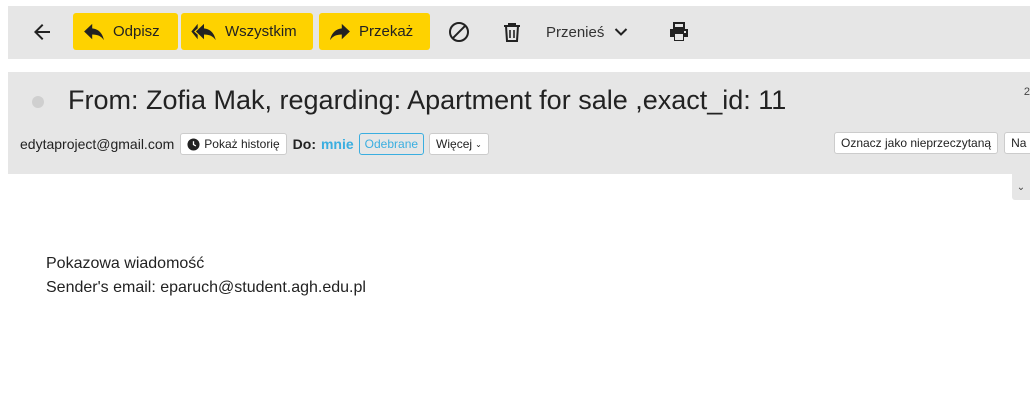 This screenshot has height=403, width=1030. What do you see at coordinates (261, 31) in the screenshot?
I see `reply-all-label: Wszystkim` at bounding box center [261, 31].